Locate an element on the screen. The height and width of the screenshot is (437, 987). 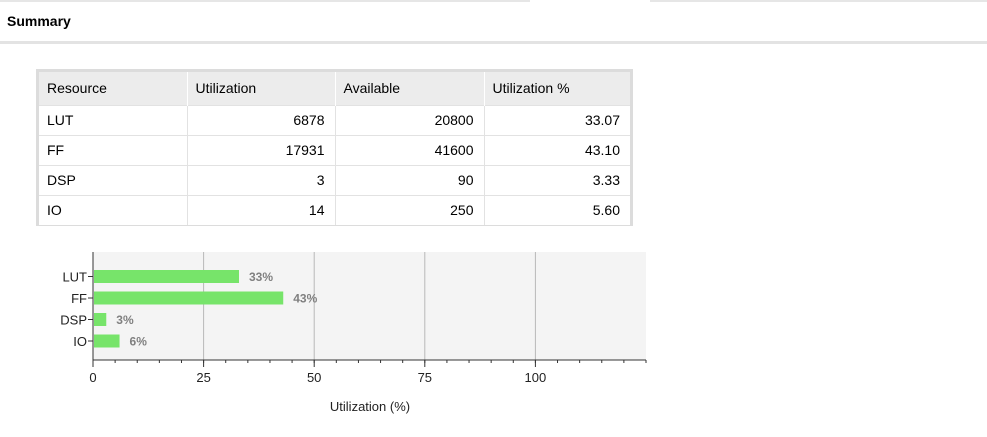
table-row: DSP 3 90 3.33 is located at coordinates (334, 179).